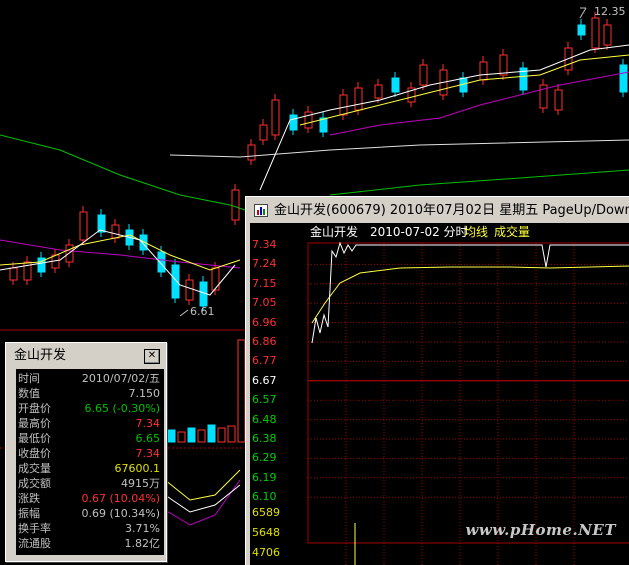 The image size is (629, 565). What do you see at coordinates (264, 497) in the screenshot?
I see `price-axis-label: 6.10` at bounding box center [264, 497].